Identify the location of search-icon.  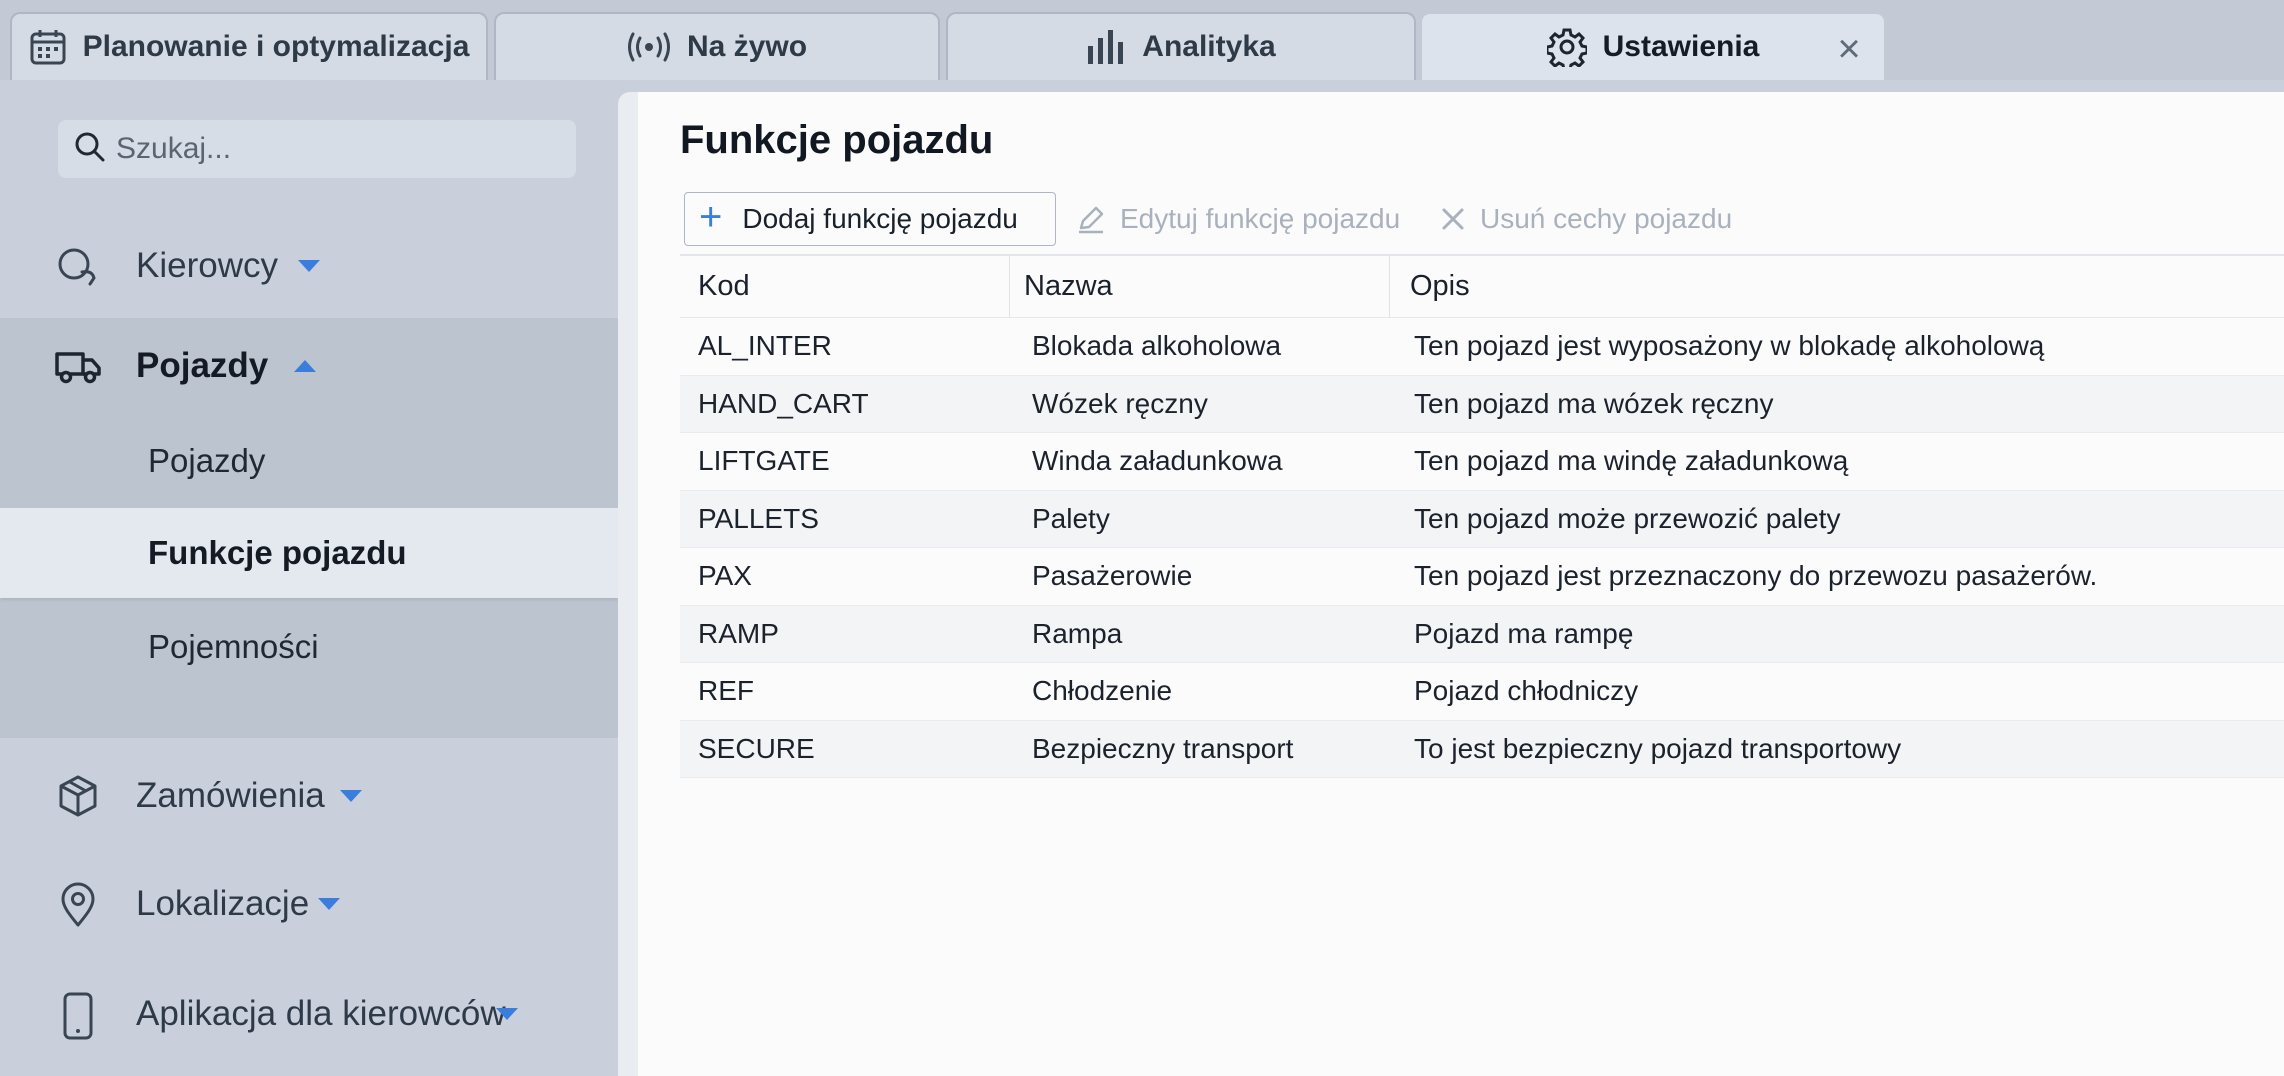
(90, 149).